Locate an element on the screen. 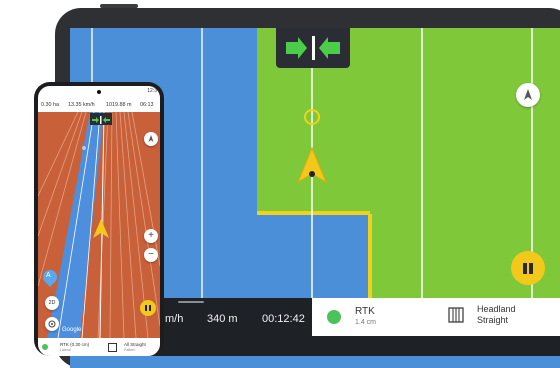  map-attribution: Google is located at coordinates (72, 330).